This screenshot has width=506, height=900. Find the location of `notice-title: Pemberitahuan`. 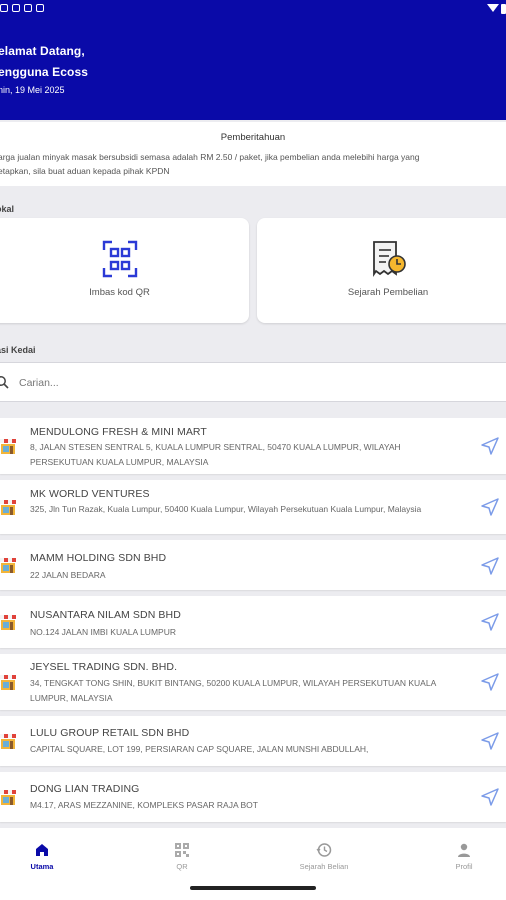

notice-title: Pemberitahuan is located at coordinates (253, 137).